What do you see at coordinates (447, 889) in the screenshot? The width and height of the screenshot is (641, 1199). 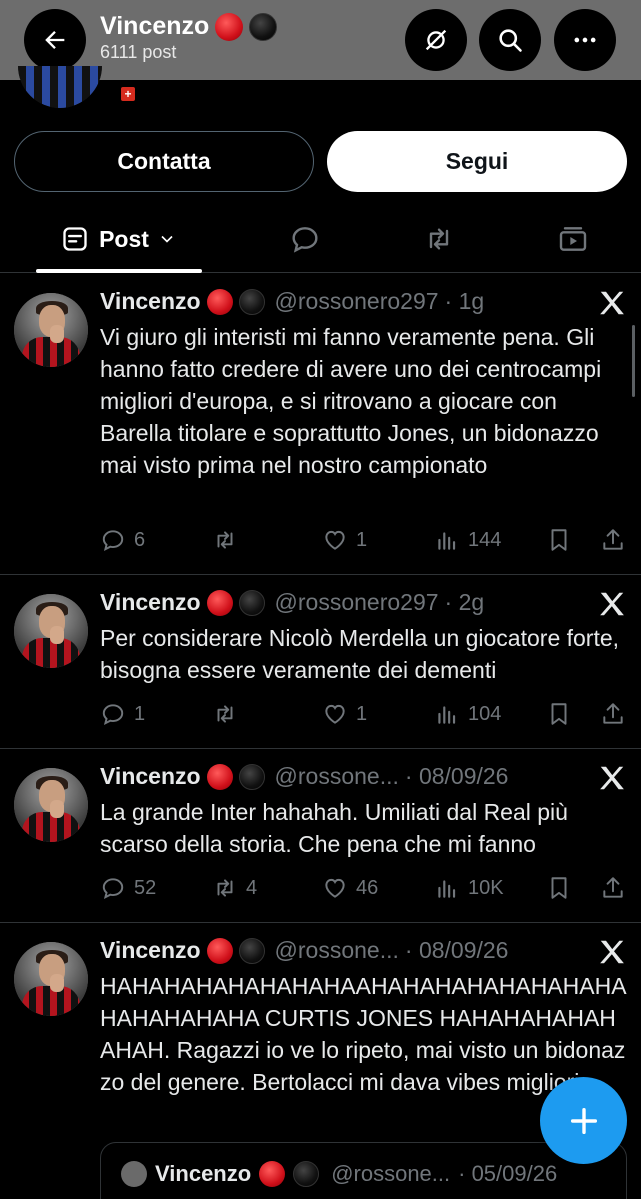 I see `views-icon` at bounding box center [447, 889].